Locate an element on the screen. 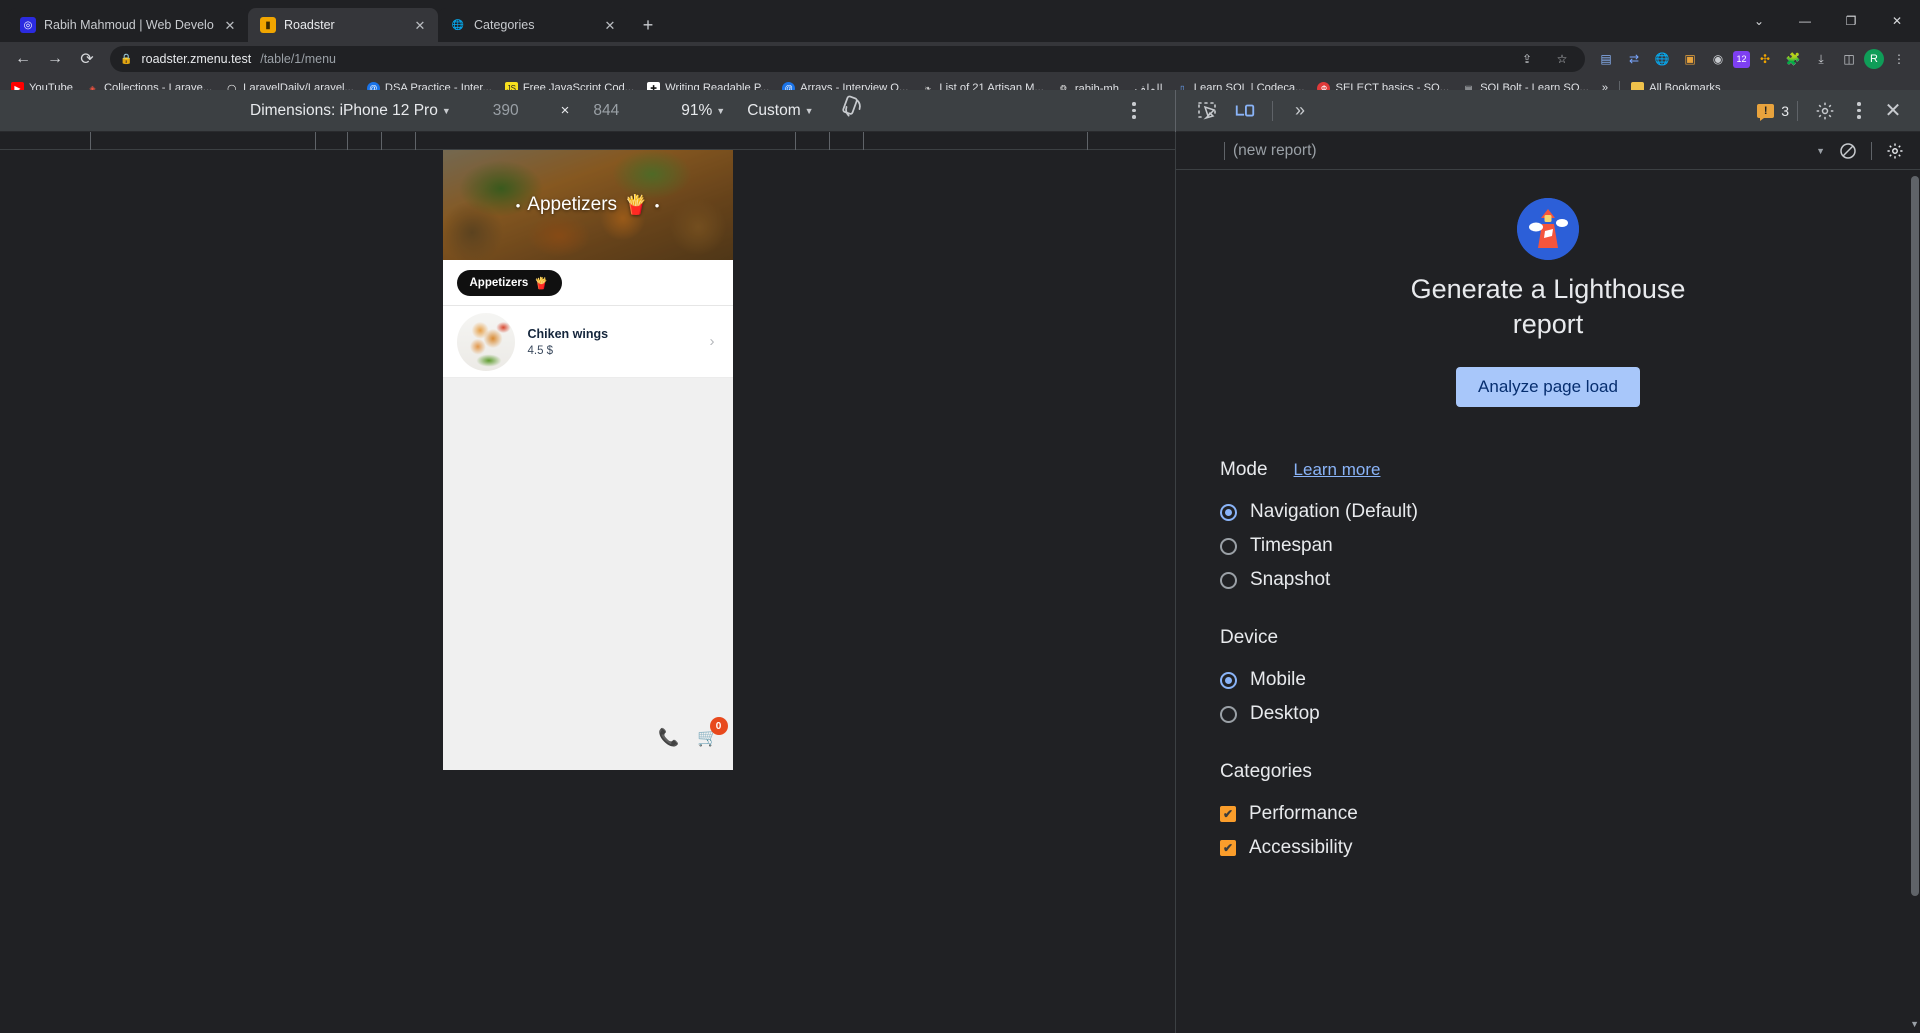  window-close-icon: ✕ is located at coordinates (1897, 21).